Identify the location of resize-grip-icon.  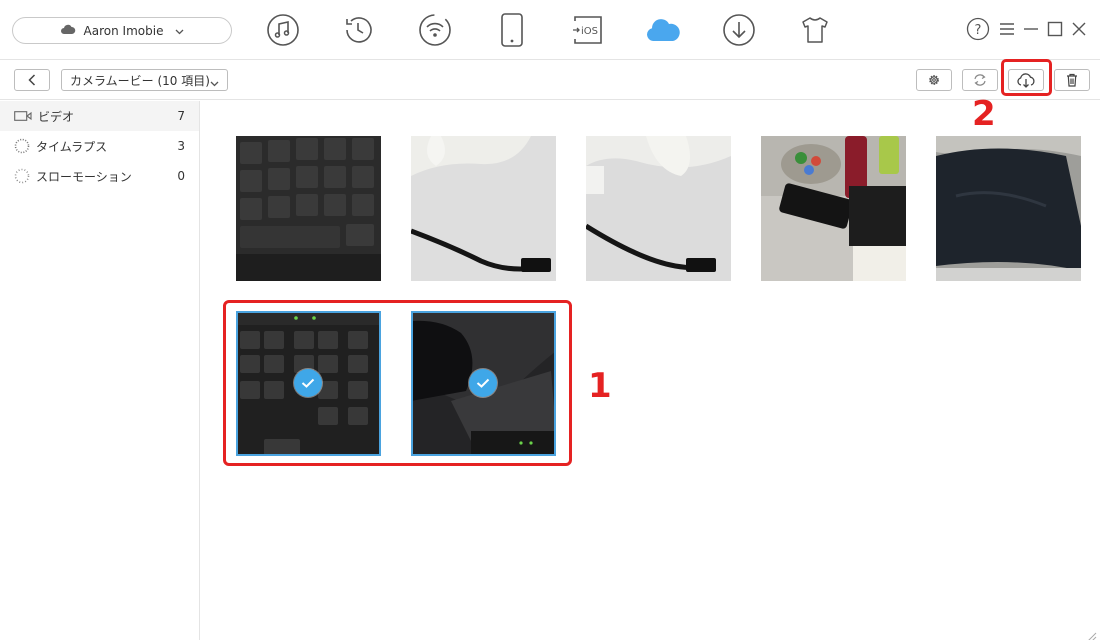
(1092, 633).